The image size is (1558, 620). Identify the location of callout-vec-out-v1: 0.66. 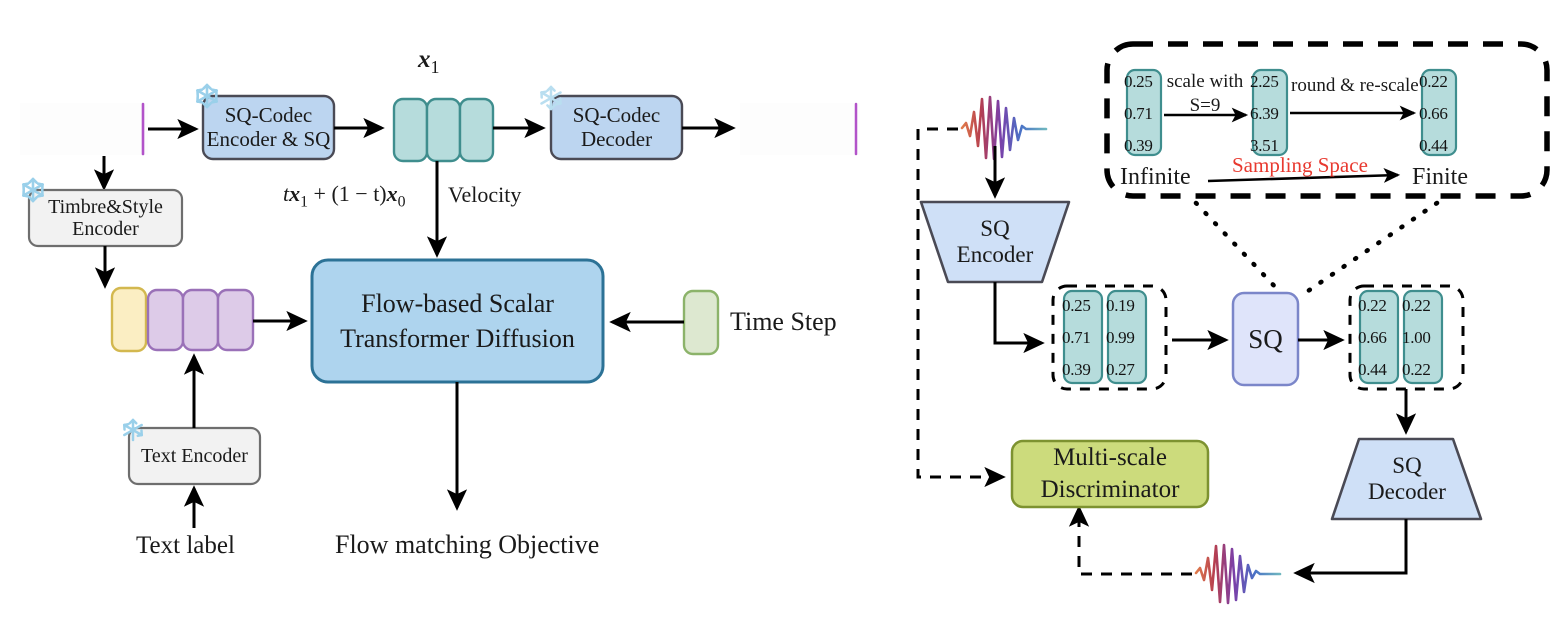
(1433, 113).